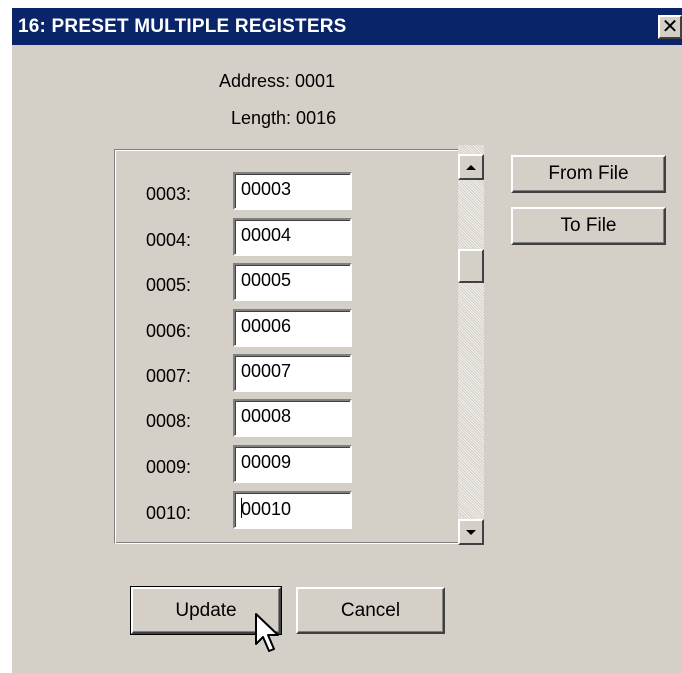 The height and width of the screenshot is (673, 682). I want to click on register-value-input: 00010, so click(292, 510).